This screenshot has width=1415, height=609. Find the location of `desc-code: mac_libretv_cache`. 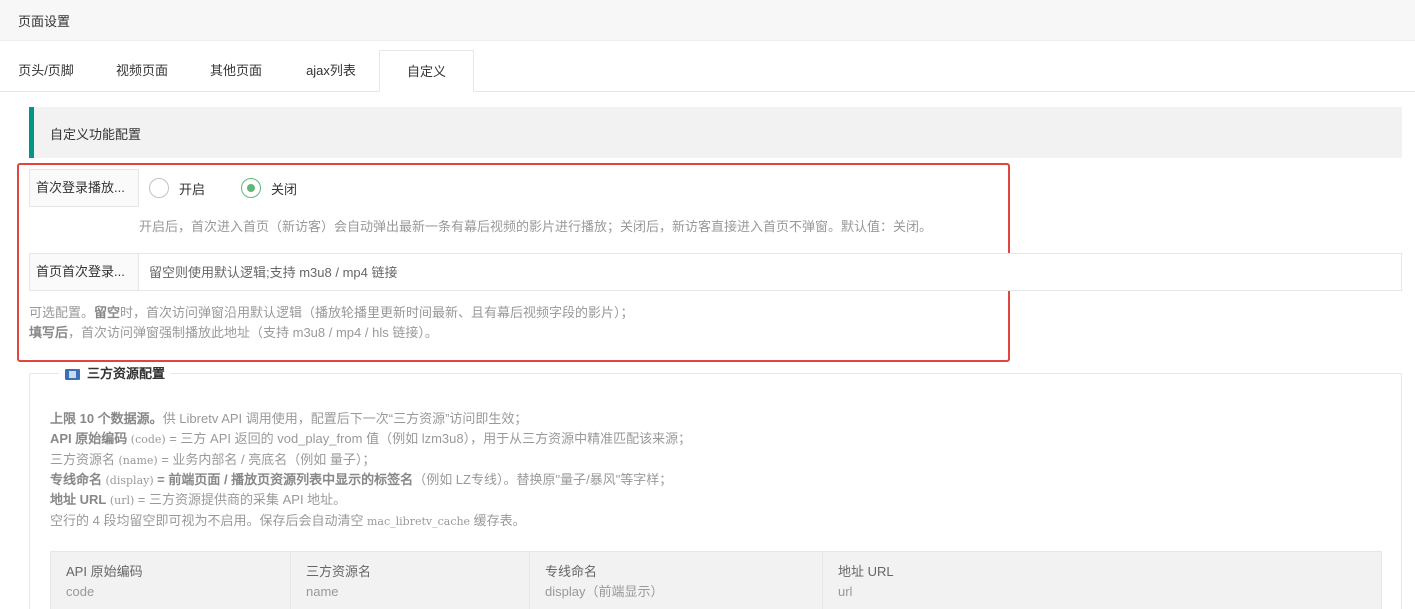

desc-code: mac_libretv_cache is located at coordinates (418, 521).